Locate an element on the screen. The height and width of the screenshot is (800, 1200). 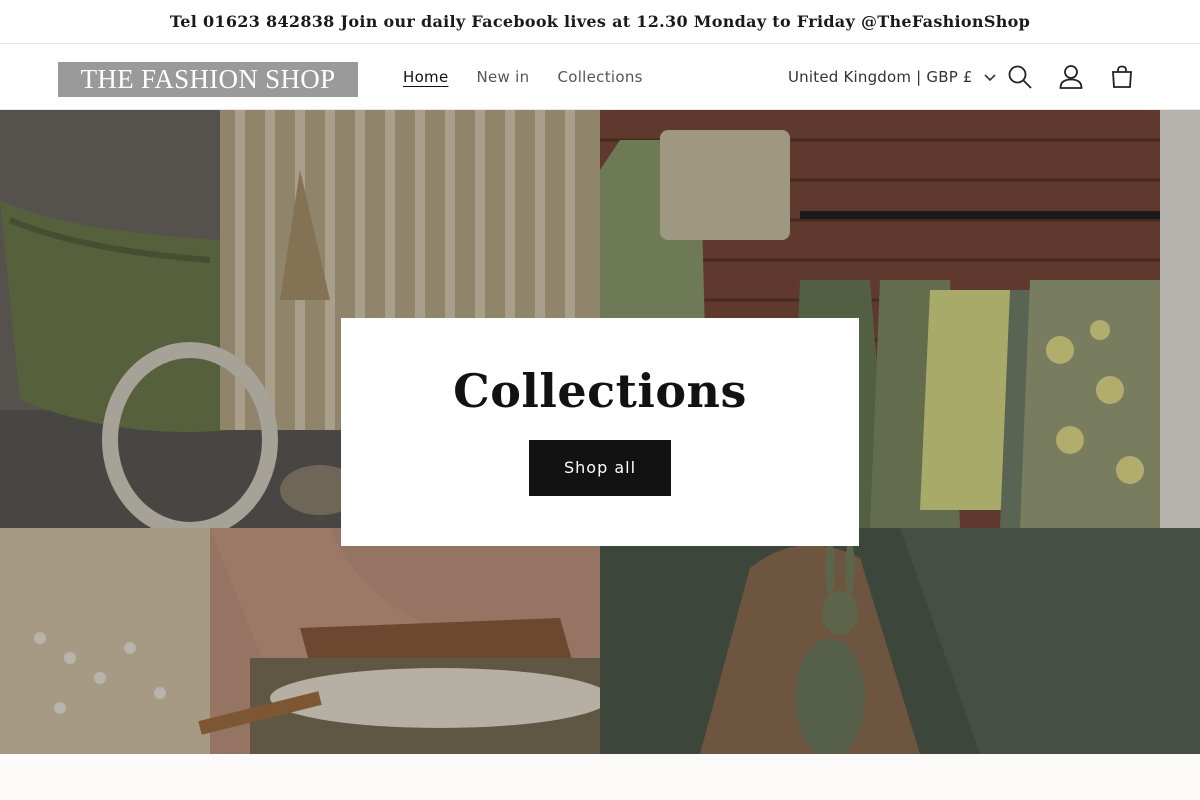
hero-content-box: Collections Shop all is located at coordinates (600, 432).